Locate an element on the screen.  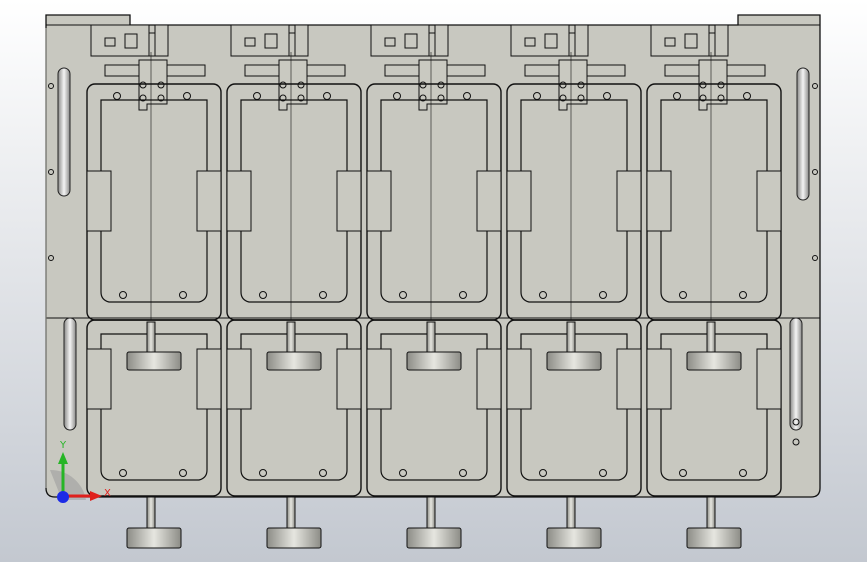
left-lower-slot is located at coordinates (70, 374).